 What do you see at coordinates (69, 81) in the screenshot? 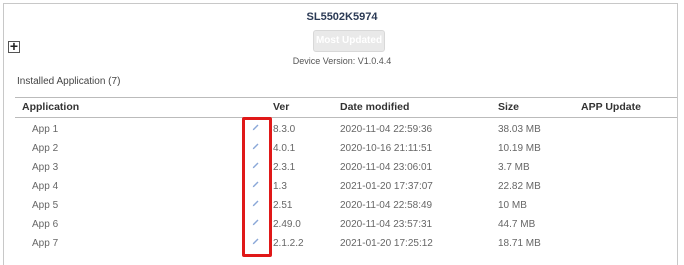
I see `installed-applications-label: Installed Application (7)` at bounding box center [69, 81].